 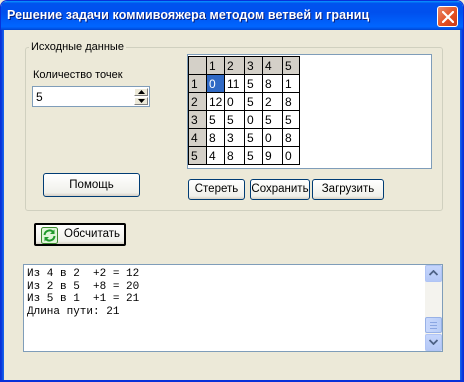 I want to click on point-count-label: Количество точек, so click(x=78, y=75).